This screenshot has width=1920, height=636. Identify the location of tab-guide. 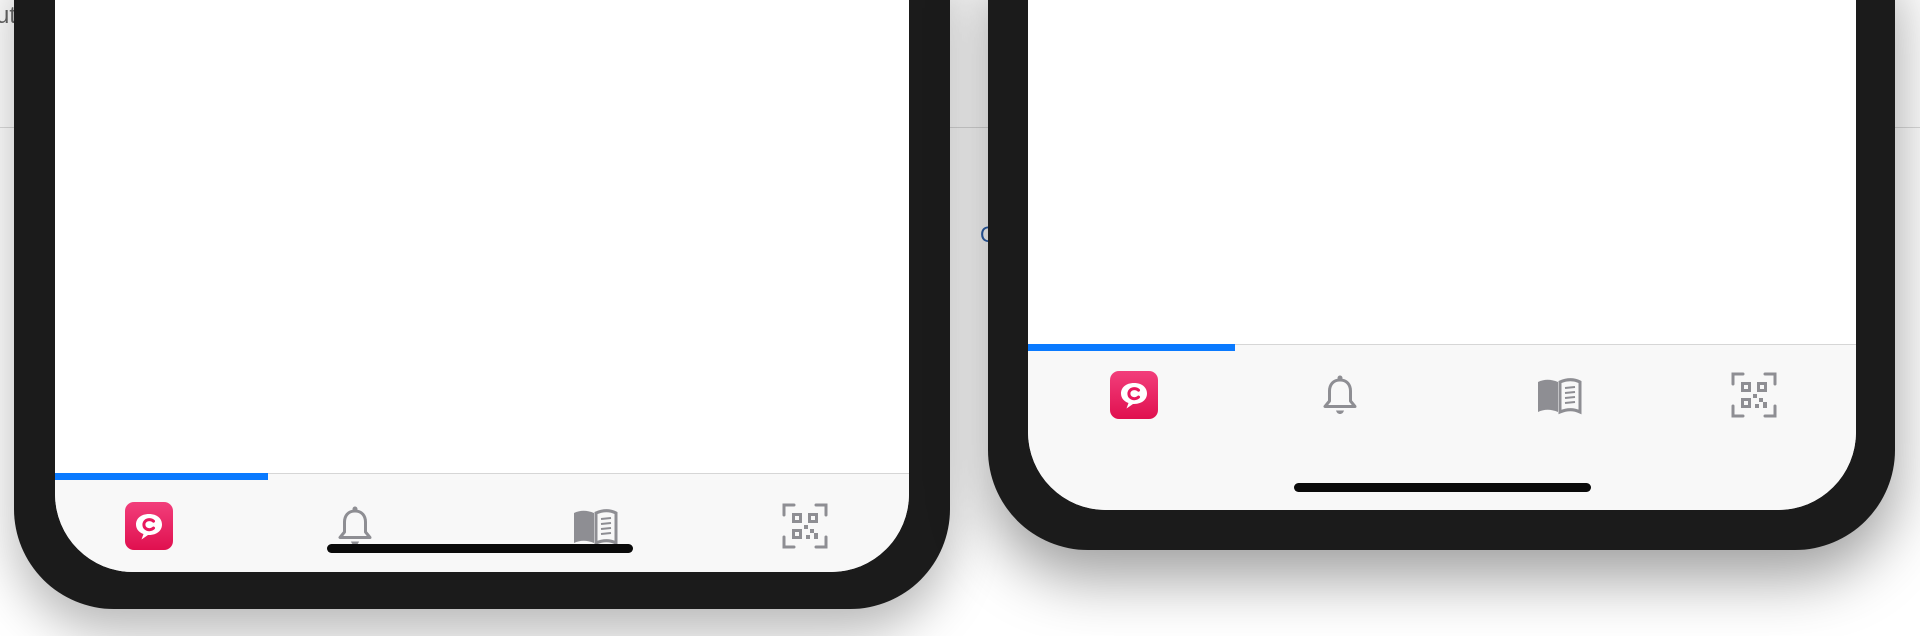
(1559, 395).